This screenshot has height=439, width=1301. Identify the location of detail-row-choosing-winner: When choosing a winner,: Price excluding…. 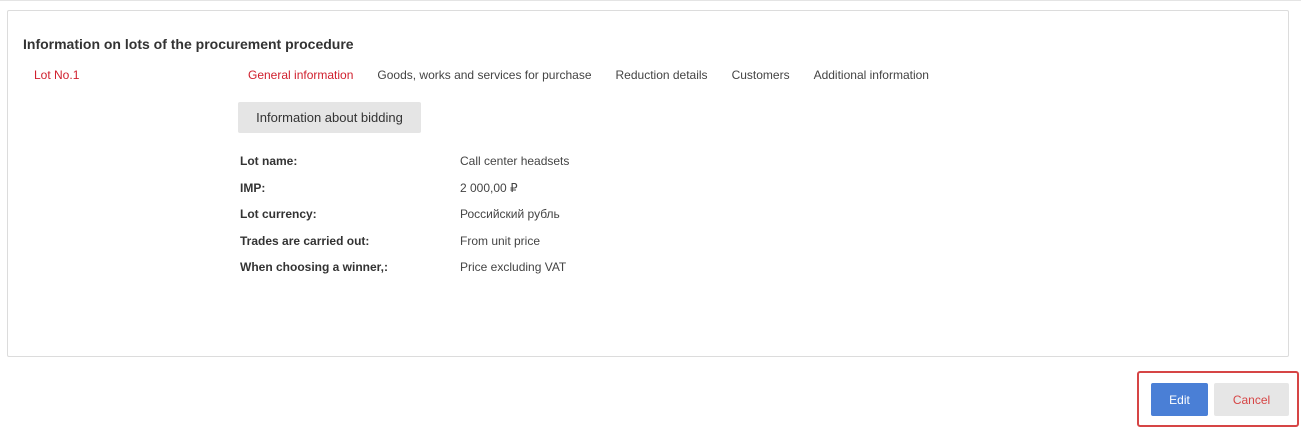
(404, 267).